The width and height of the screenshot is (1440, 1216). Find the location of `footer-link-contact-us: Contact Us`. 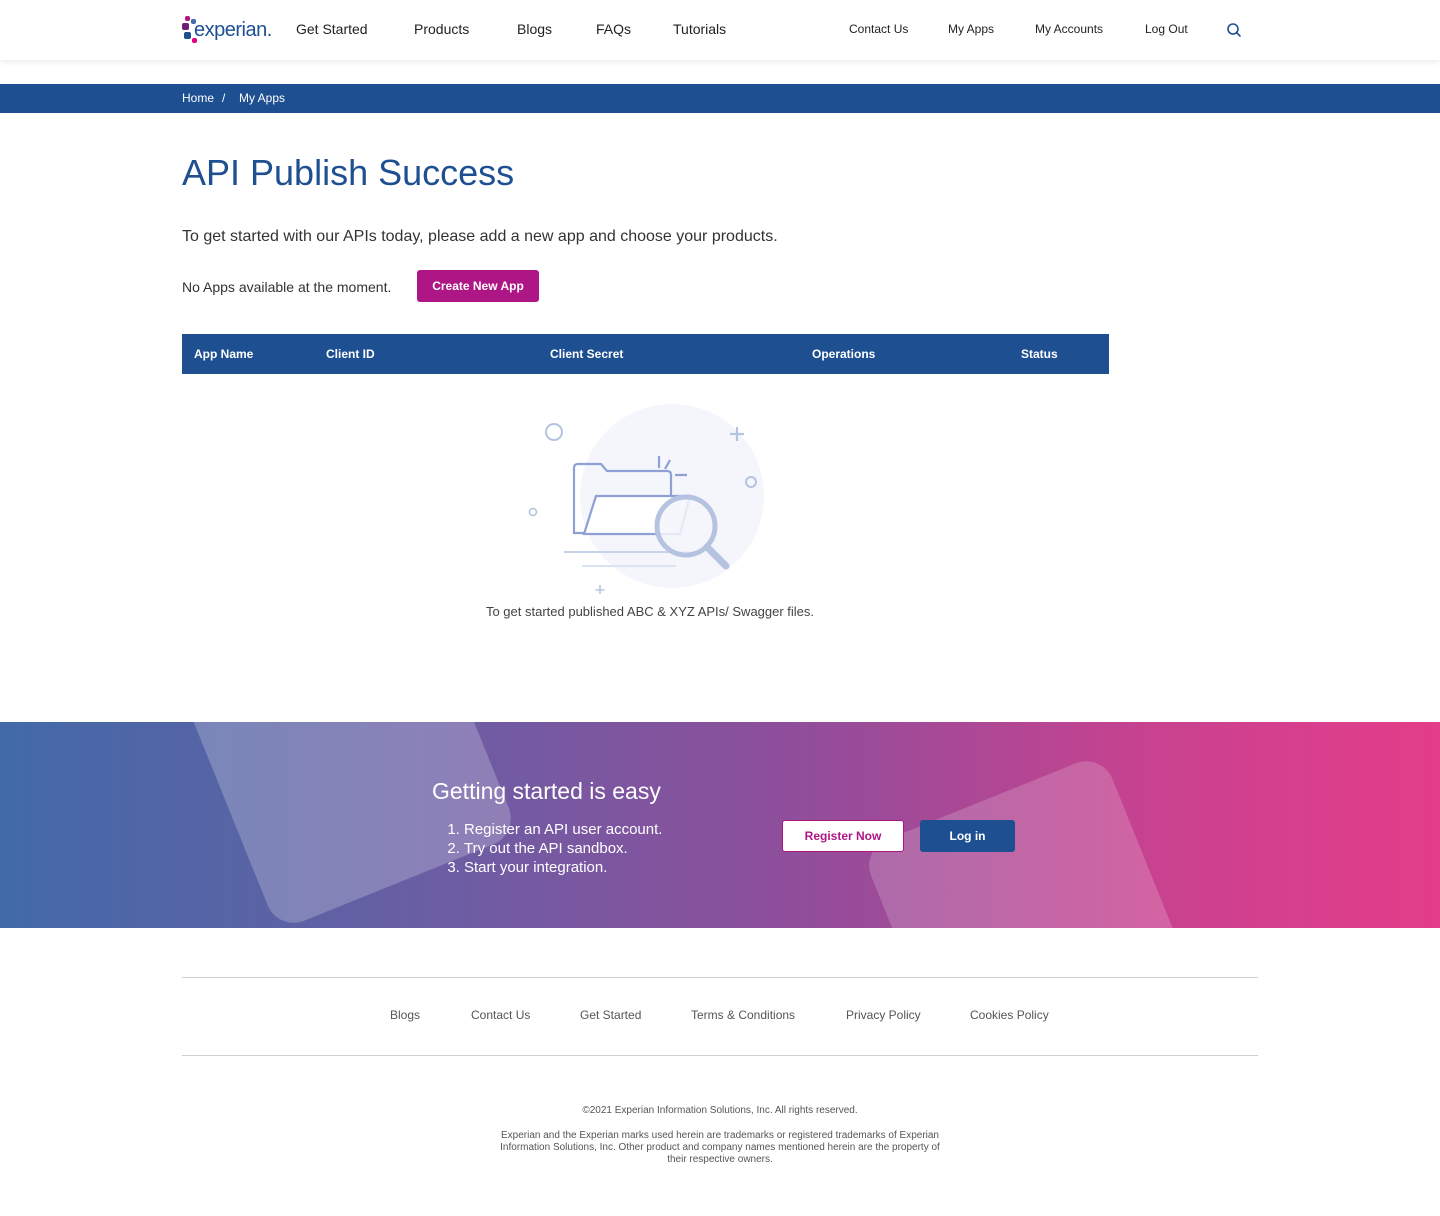

footer-link-contact-us: Contact Us is located at coordinates (500, 1015).